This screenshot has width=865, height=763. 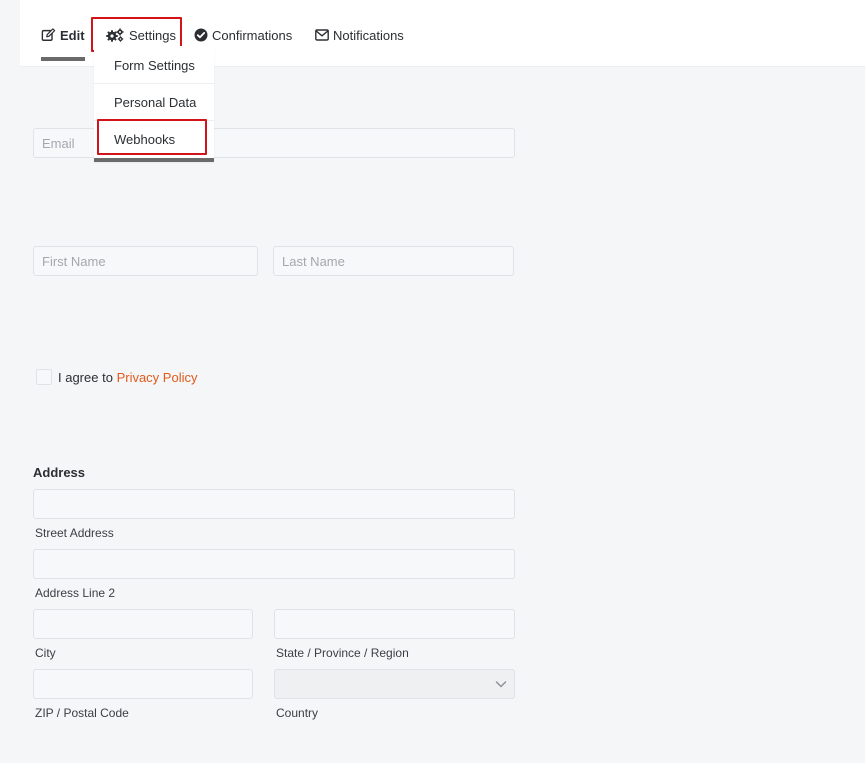 I want to click on active-tab-indicator, so click(x=63, y=59).